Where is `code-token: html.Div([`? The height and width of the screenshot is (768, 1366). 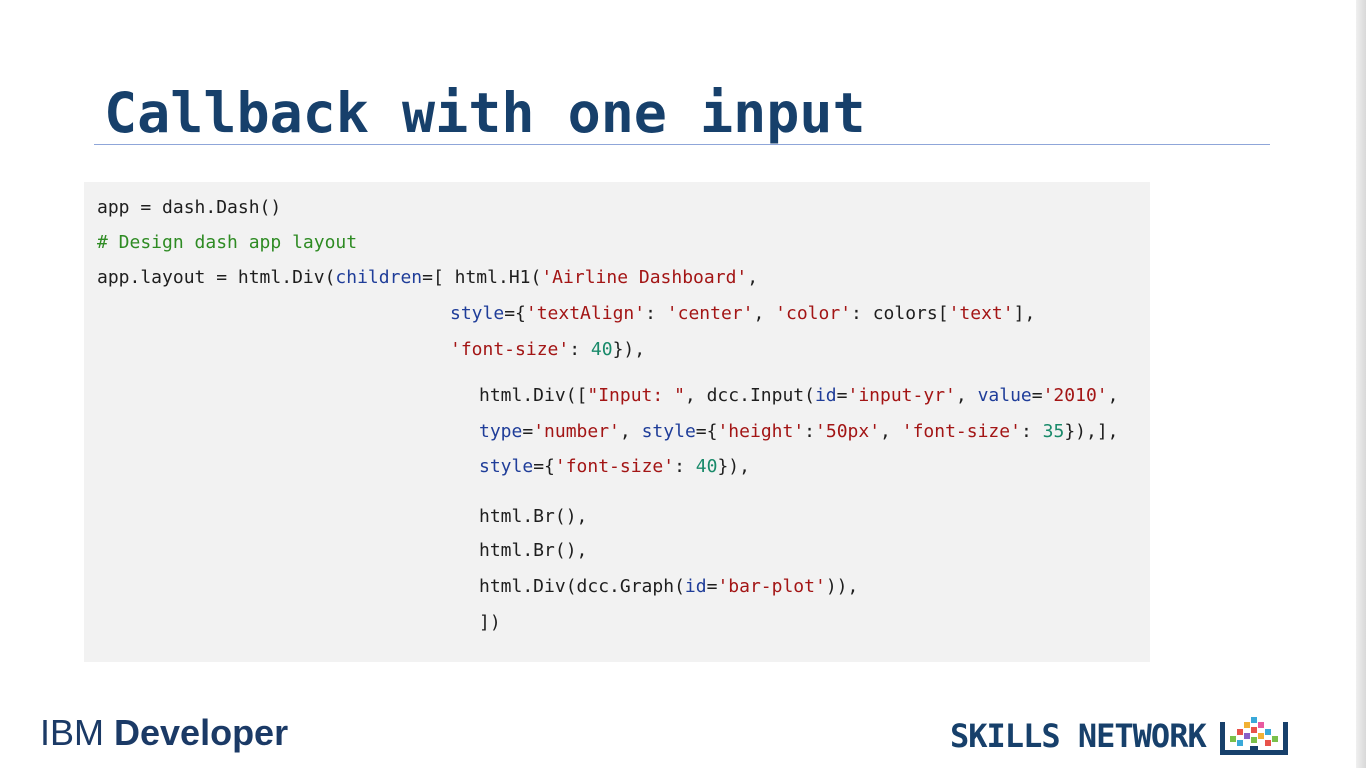 code-token: html.Div([ is located at coordinates (533, 395).